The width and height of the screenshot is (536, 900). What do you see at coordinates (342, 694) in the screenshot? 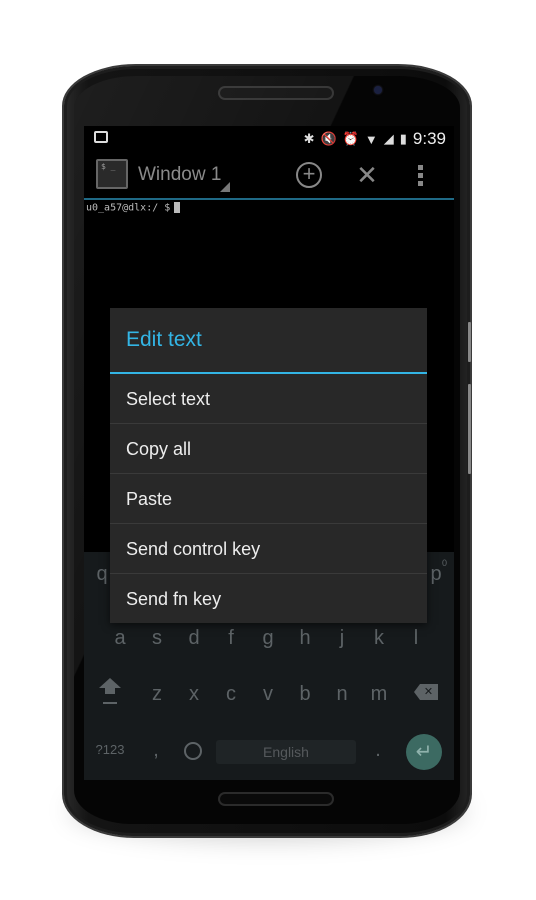
I see `key: n` at bounding box center [342, 694].